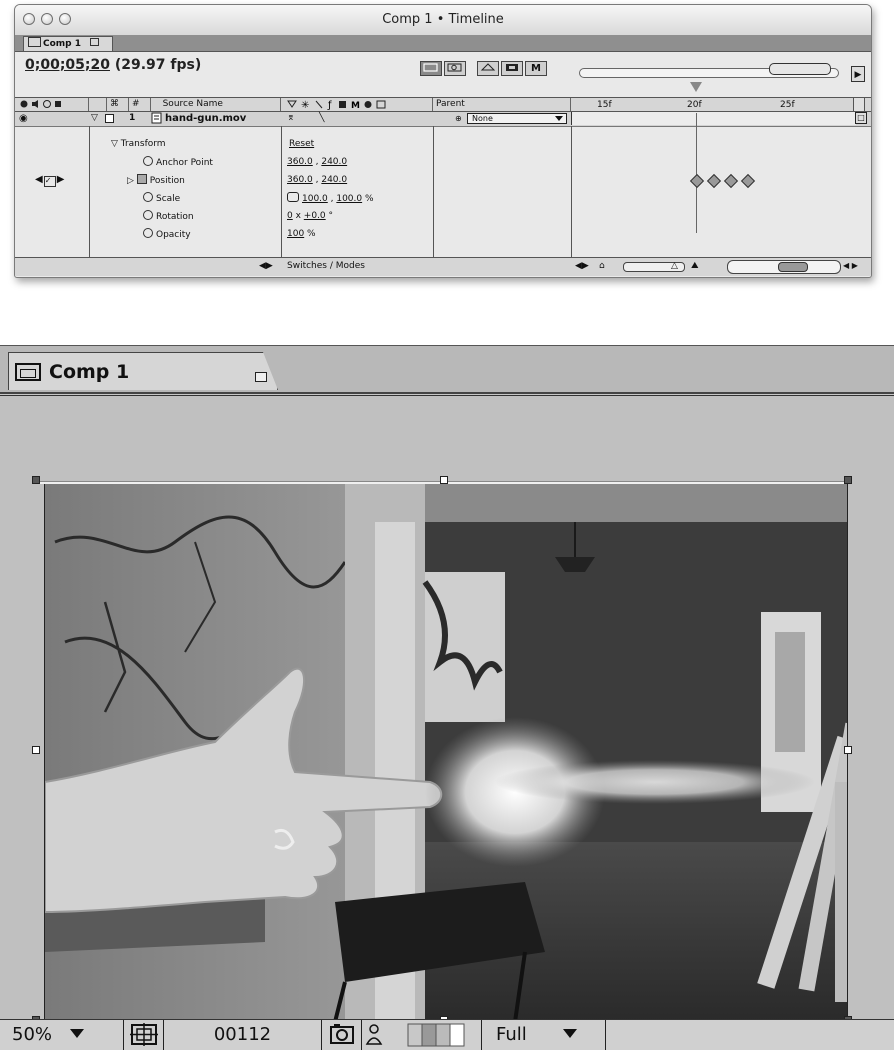  What do you see at coordinates (502, 104) in the screenshot?
I see `parent-header: Parent` at bounding box center [502, 104].